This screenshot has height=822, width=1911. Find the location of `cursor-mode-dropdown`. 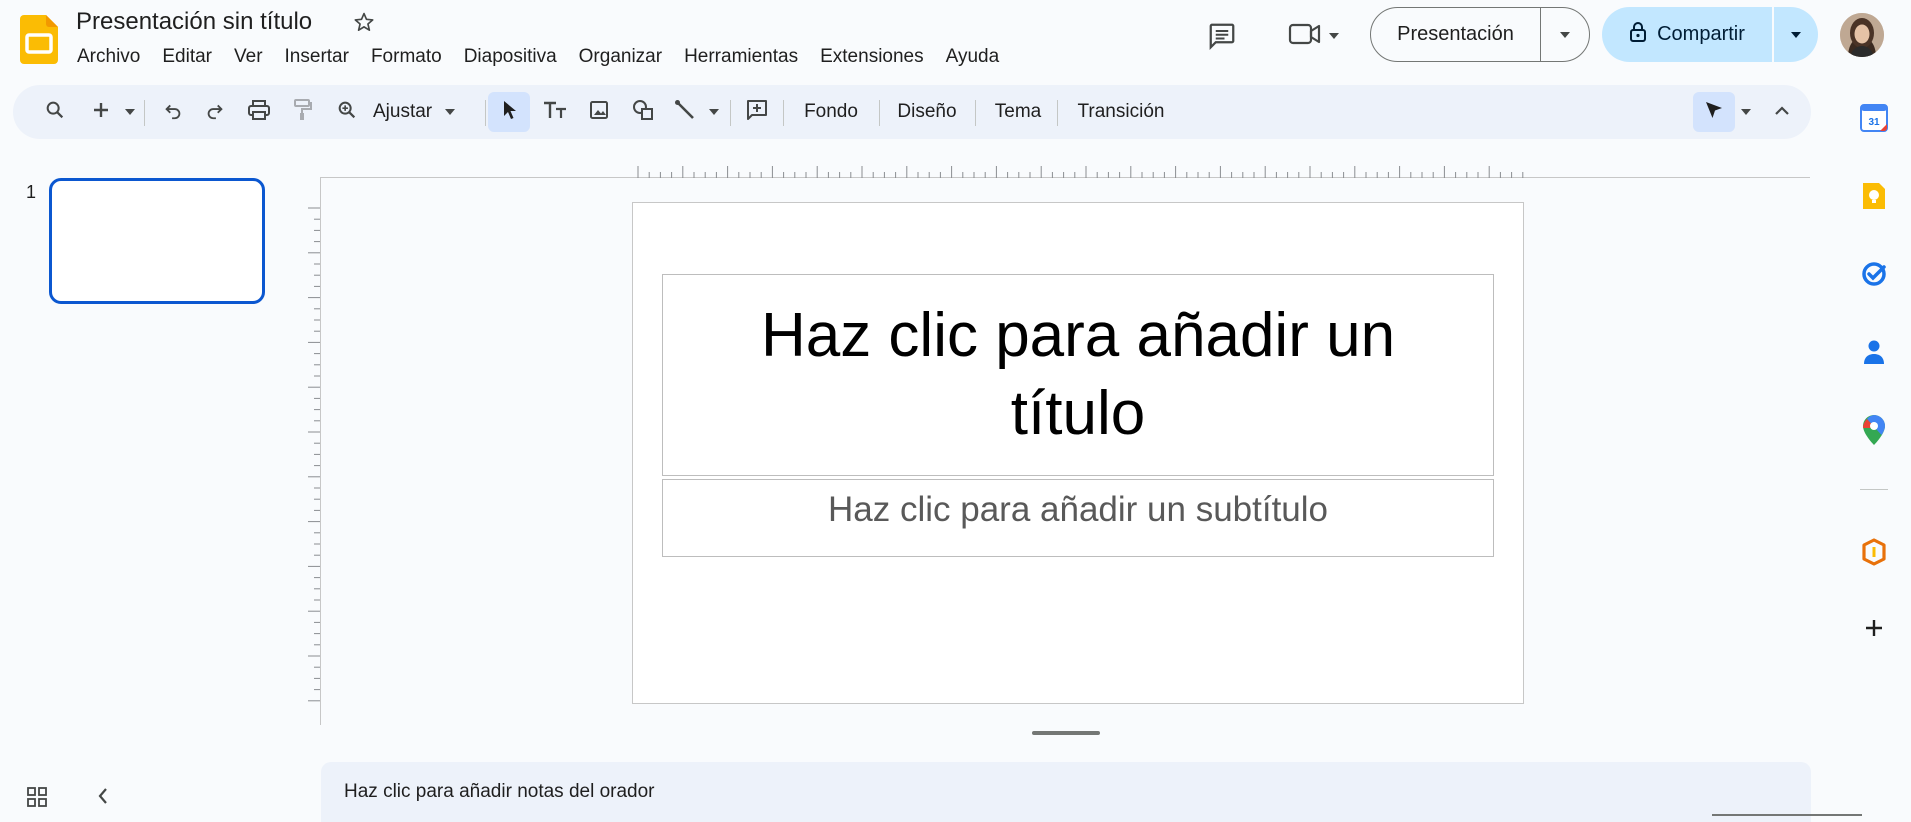

cursor-mode-dropdown is located at coordinates (1746, 112).